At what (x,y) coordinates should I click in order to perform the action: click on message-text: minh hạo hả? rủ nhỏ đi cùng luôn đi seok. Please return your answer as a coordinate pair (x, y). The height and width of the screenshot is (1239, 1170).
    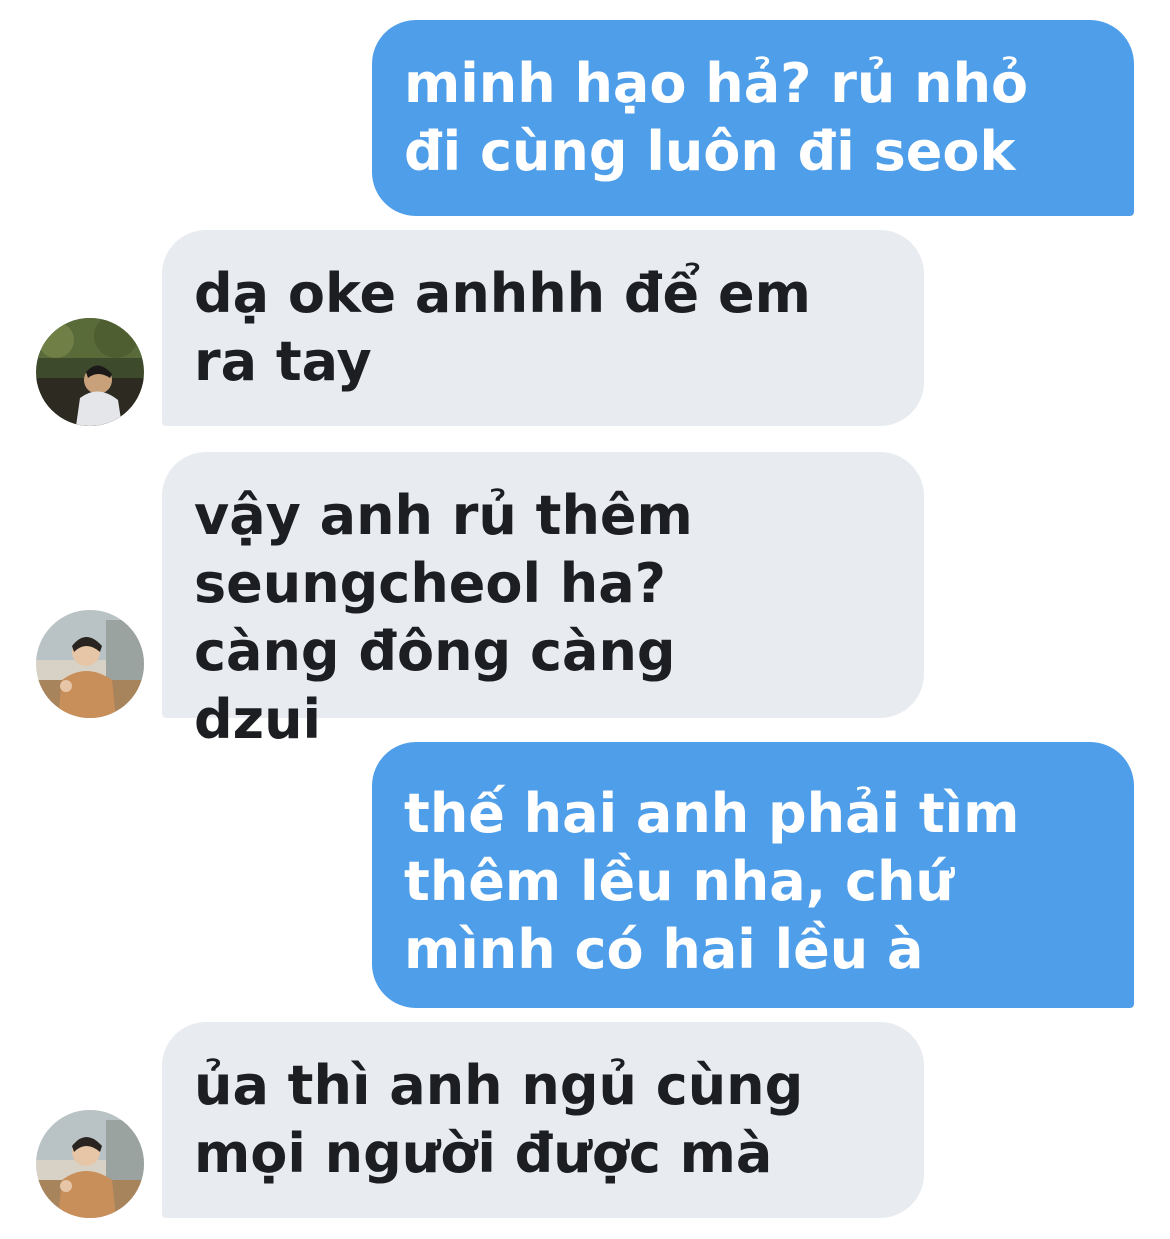
    Looking at the image, I should click on (716, 117).